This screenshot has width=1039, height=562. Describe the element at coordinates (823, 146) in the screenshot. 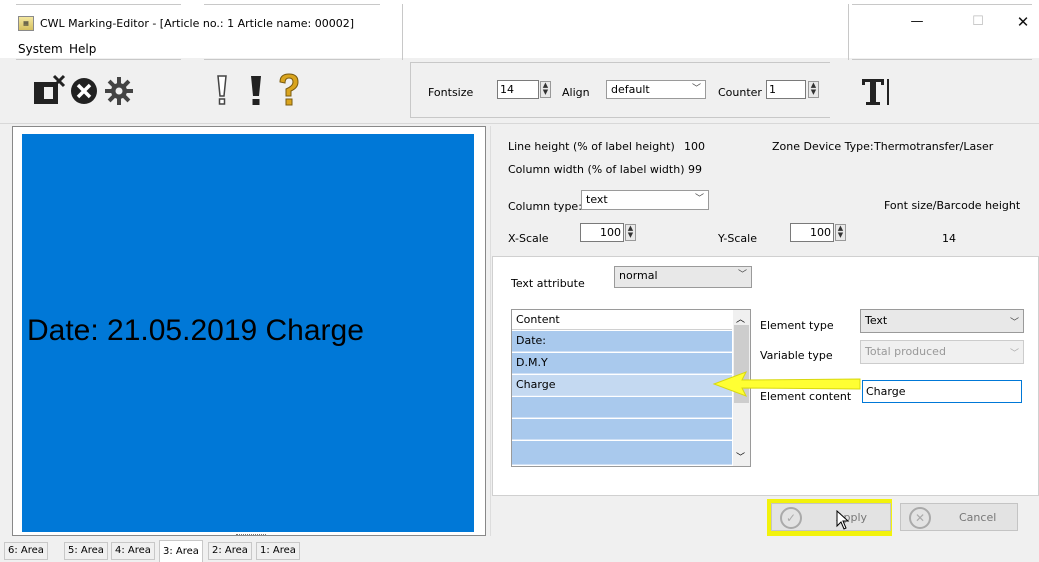

I see `zone-device-label: Zone Device Type:` at that location.